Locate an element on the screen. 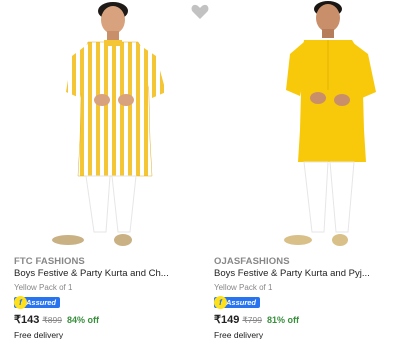 Image resolution: width=400 pixels, height=339 pixels. selling-price: ₹149 is located at coordinates (227, 320).